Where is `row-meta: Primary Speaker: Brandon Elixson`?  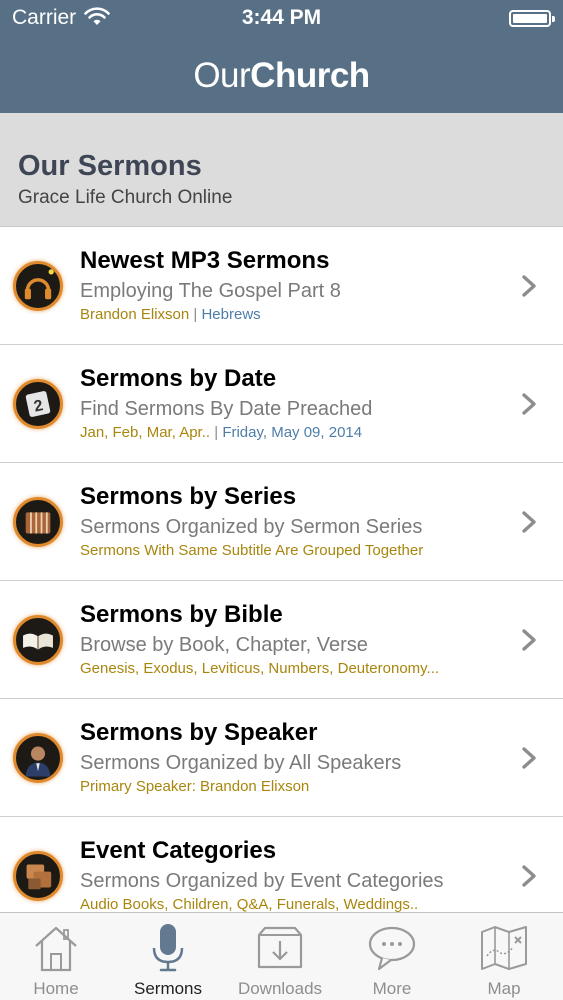
row-meta: Primary Speaker: Brandon Elixson is located at coordinates (195, 786).